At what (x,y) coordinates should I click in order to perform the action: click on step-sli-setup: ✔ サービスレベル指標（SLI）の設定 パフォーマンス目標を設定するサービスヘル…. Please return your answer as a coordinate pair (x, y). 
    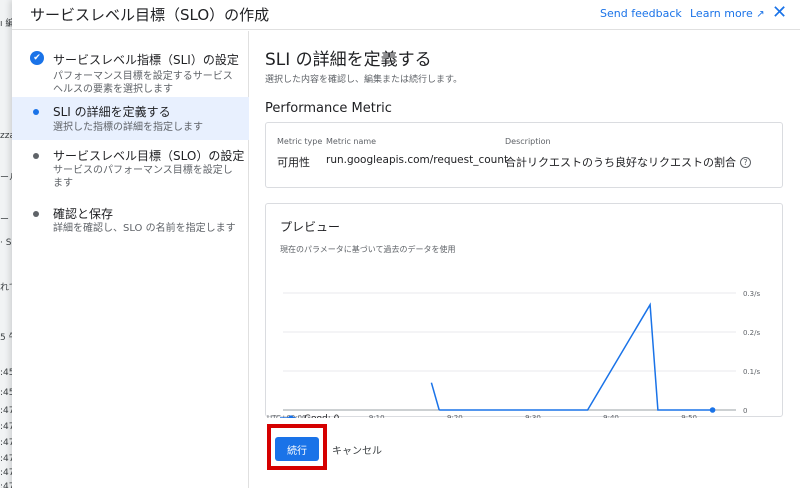
    Looking at the image, I should click on (130, 67).